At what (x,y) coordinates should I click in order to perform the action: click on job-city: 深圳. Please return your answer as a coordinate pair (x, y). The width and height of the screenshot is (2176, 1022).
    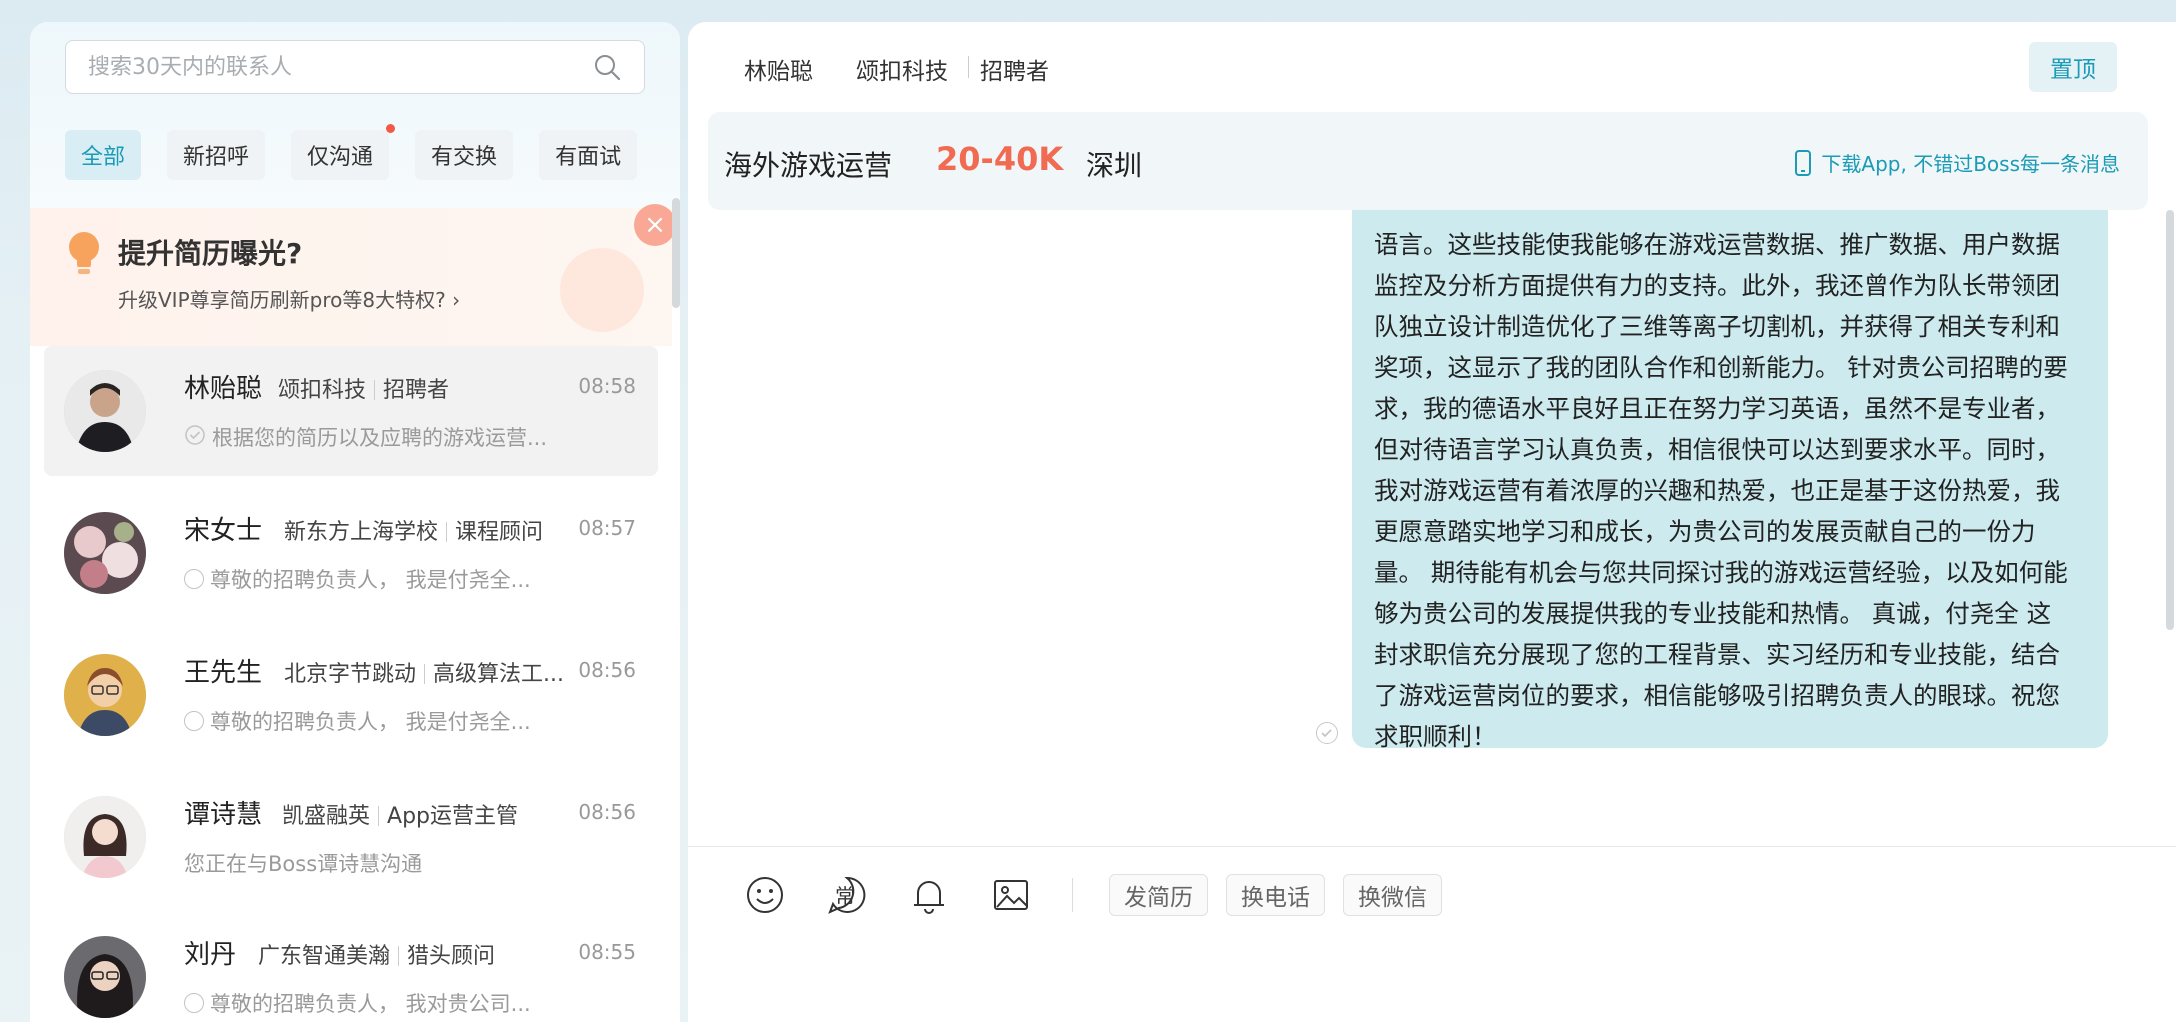
    Looking at the image, I should click on (1114, 165).